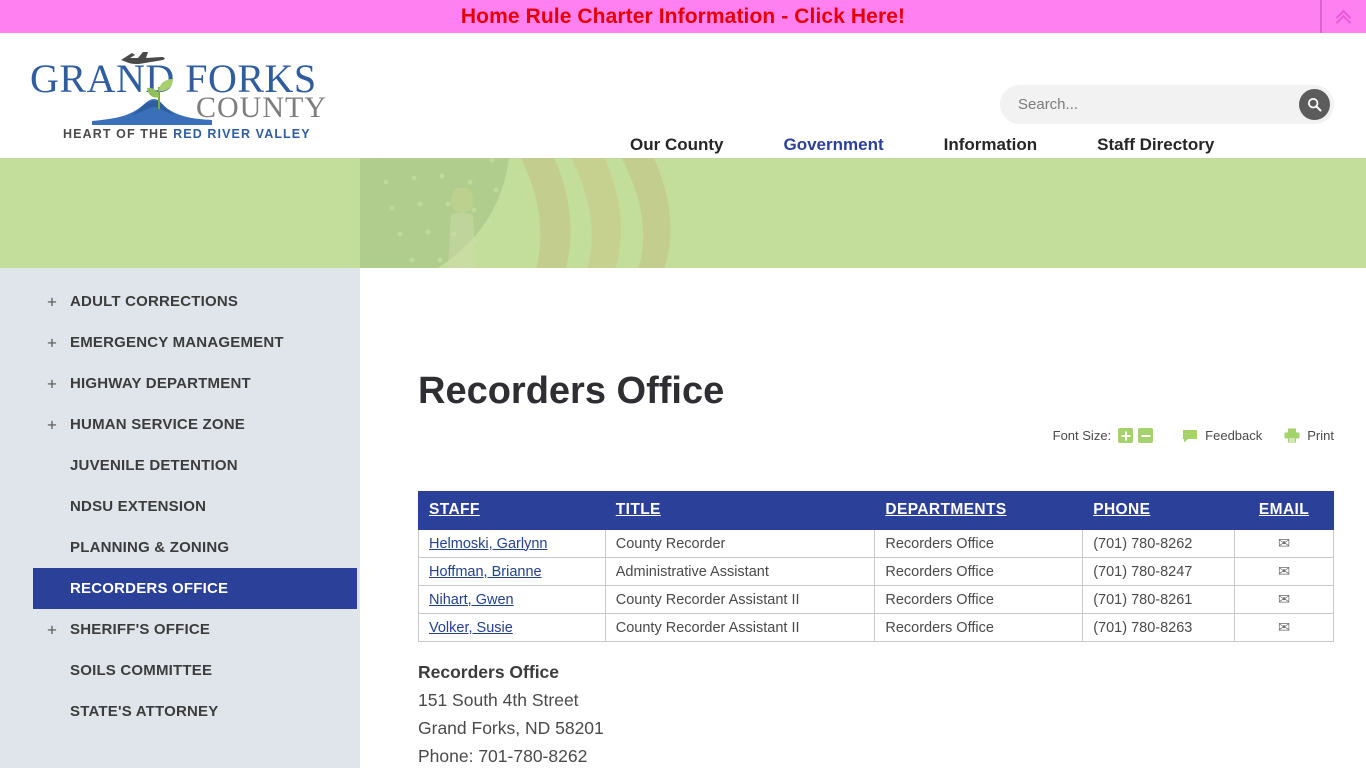  What do you see at coordinates (141, 670) in the screenshot?
I see `sidebar-item-label: SOILS COMMITTEE` at bounding box center [141, 670].